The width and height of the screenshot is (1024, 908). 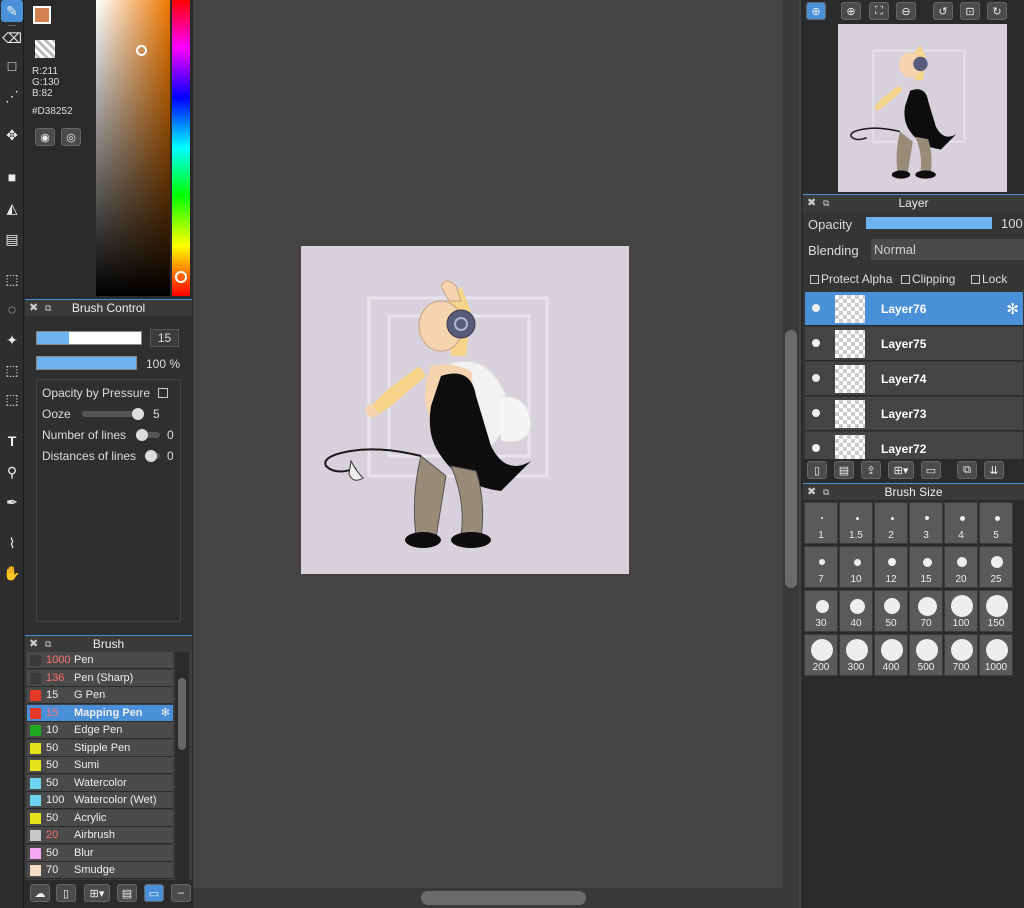 I want to click on brush-item: 10 Edge Pen, so click(x=100, y=730).